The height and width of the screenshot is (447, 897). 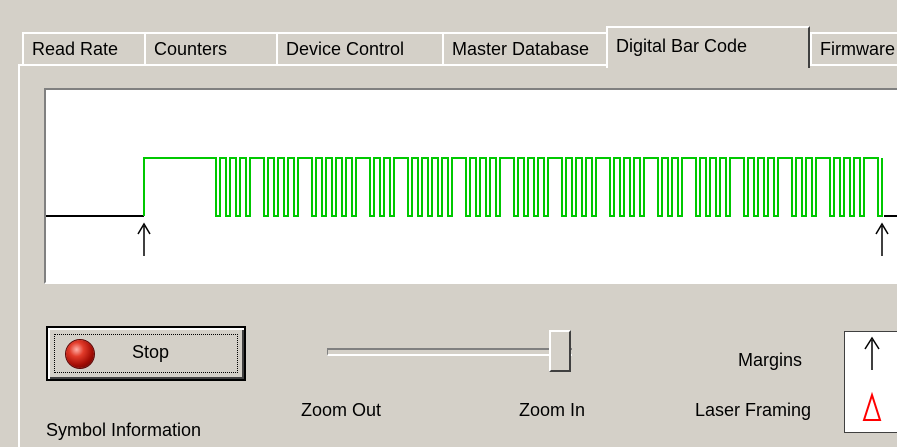 What do you see at coordinates (535, 49) in the screenshot?
I see `tab-master-database: Master Database` at bounding box center [535, 49].